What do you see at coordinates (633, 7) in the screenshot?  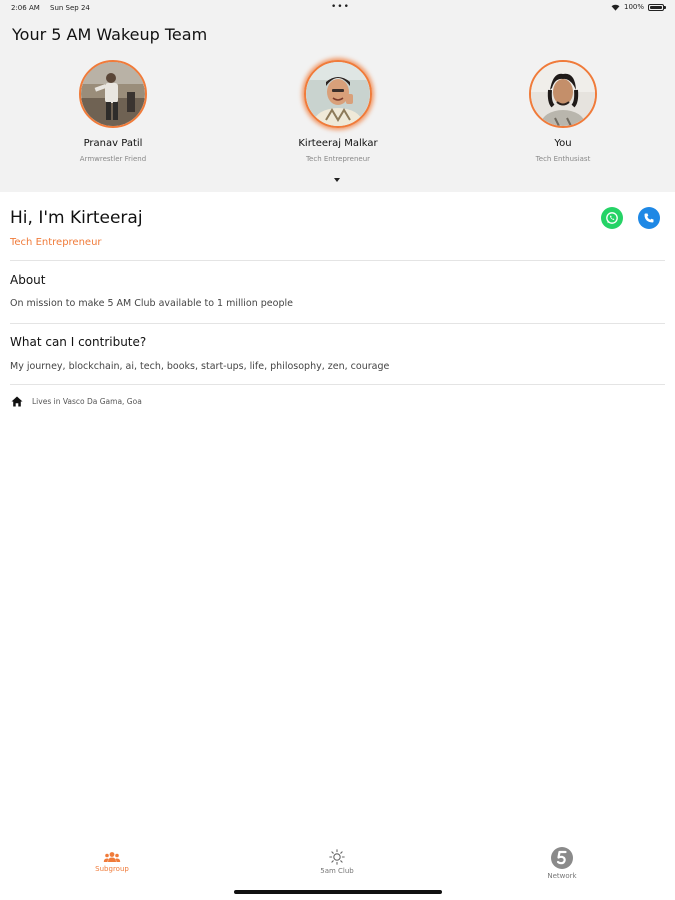 I see `battery-percentage: 100%` at bounding box center [633, 7].